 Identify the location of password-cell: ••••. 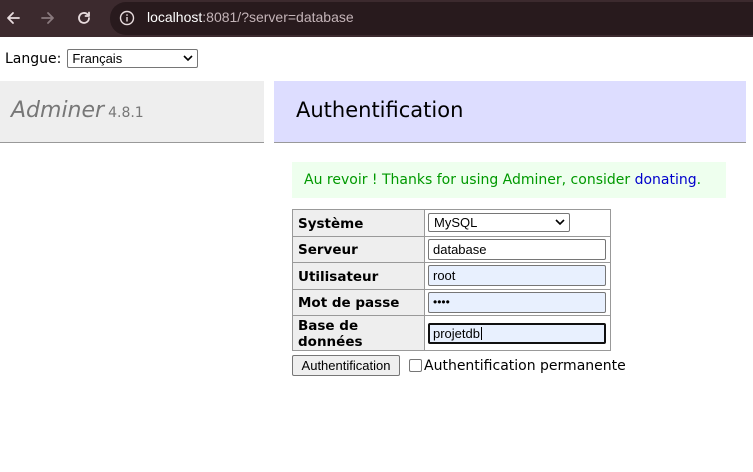
(517, 302).